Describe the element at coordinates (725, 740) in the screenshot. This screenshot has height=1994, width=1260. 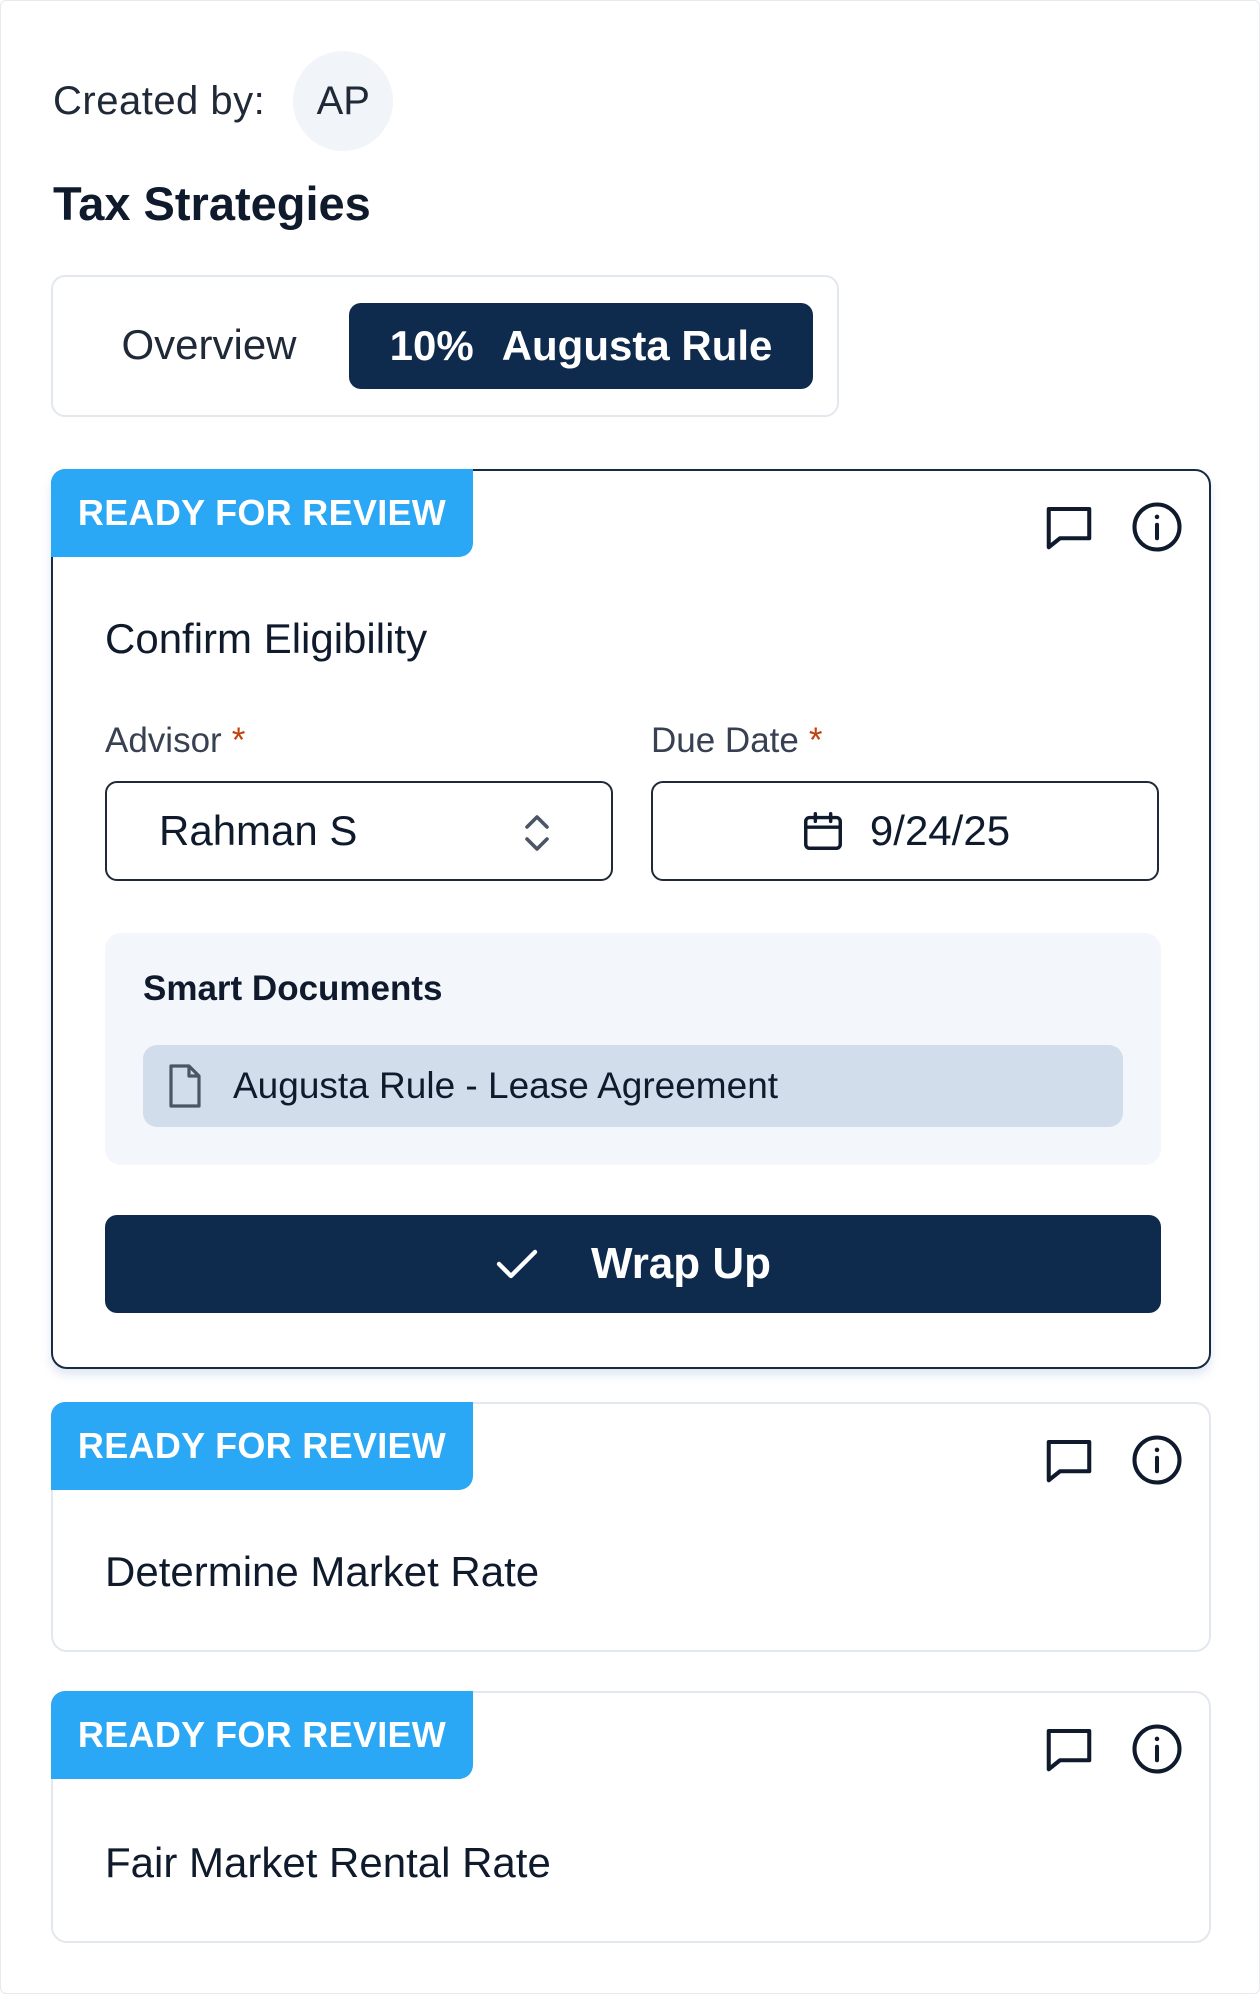
I see `due-date-label-text: Due Date` at that location.